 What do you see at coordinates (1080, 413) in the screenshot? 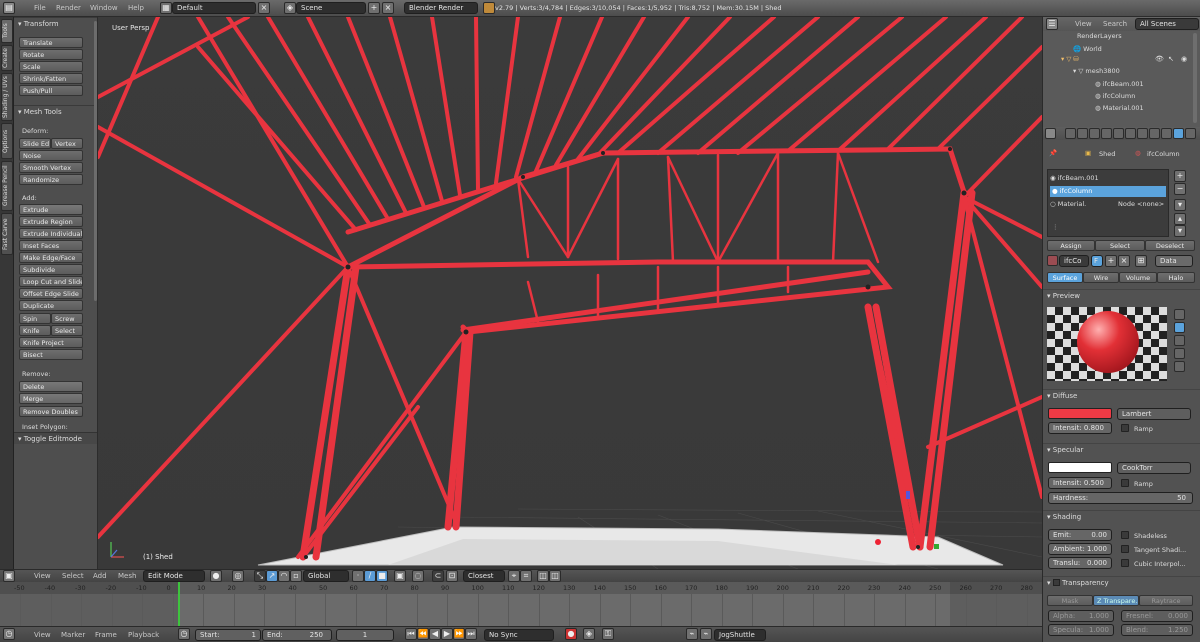
I see `diffuse-color-swatch` at bounding box center [1080, 413].